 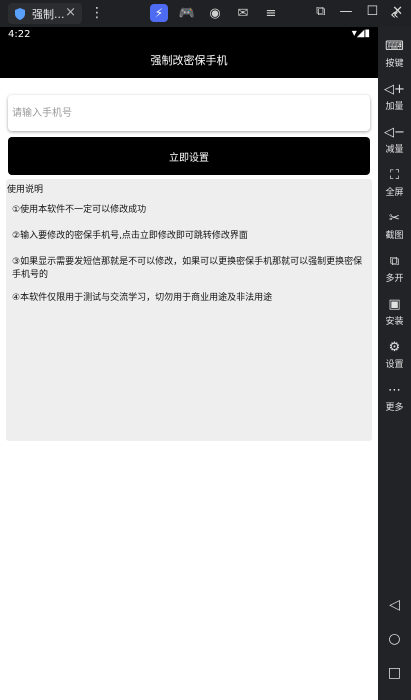 What do you see at coordinates (394, 89) in the screenshot?
I see `volume-up-icon: ◁+` at bounding box center [394, 89].